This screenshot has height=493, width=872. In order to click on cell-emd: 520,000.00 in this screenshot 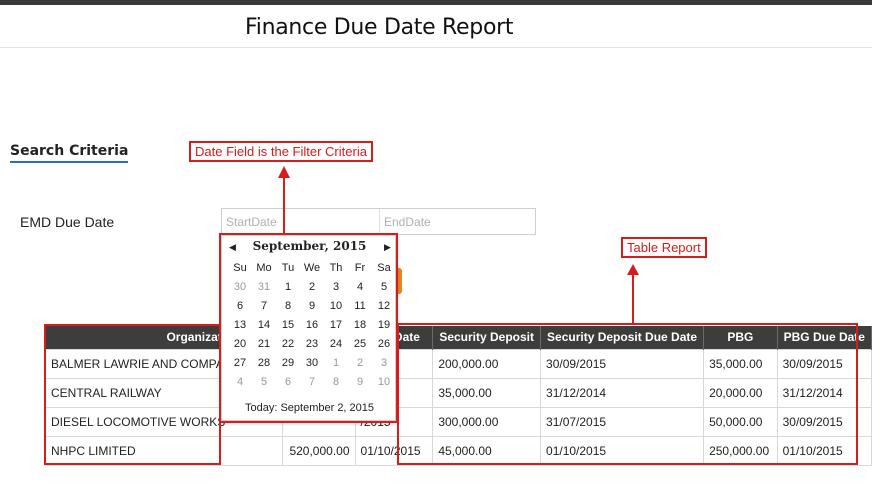, I will do `click(318, 450)`.